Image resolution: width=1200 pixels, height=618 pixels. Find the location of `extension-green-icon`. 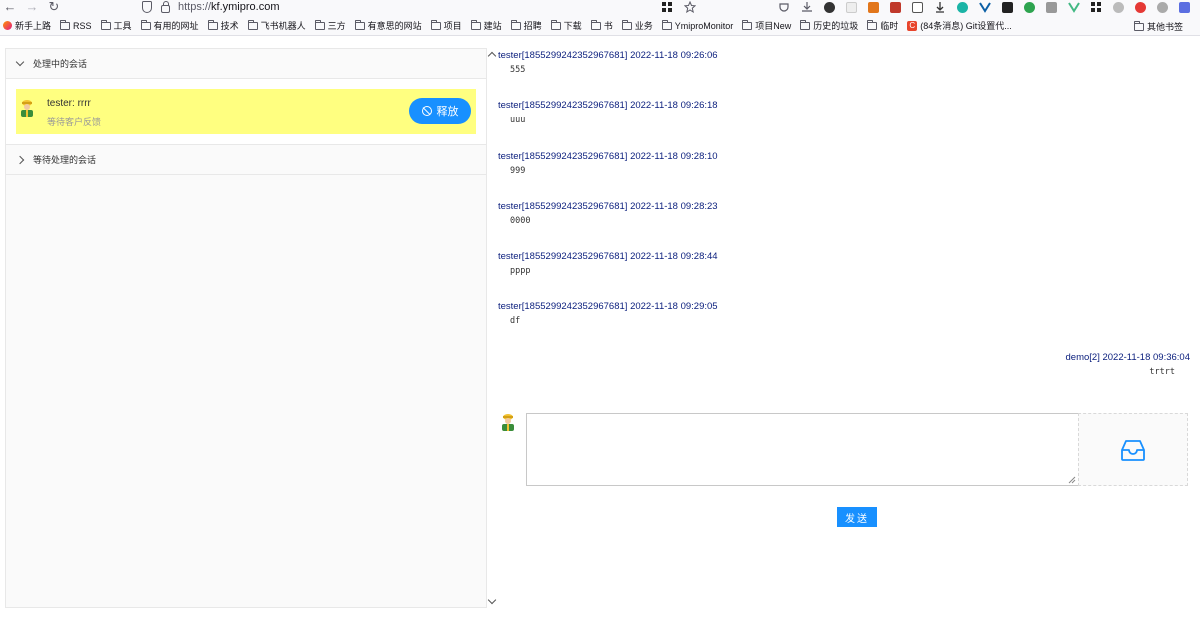

extension-green-icon is located at coordinates (1029, 7).